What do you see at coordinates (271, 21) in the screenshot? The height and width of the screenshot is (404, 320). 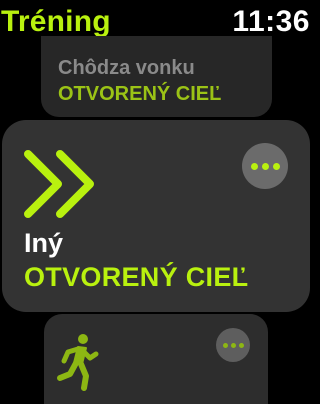 I see `clock: 11:36` at bounding box center [271, 21].